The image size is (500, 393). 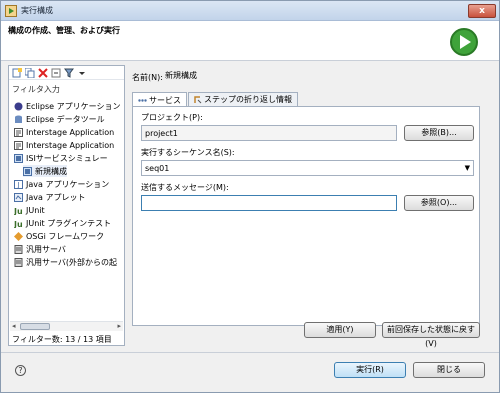 I want to click on tree-item-junit-plugin: Ju JUnit プラグインテスト, so click(x=62, y=223).